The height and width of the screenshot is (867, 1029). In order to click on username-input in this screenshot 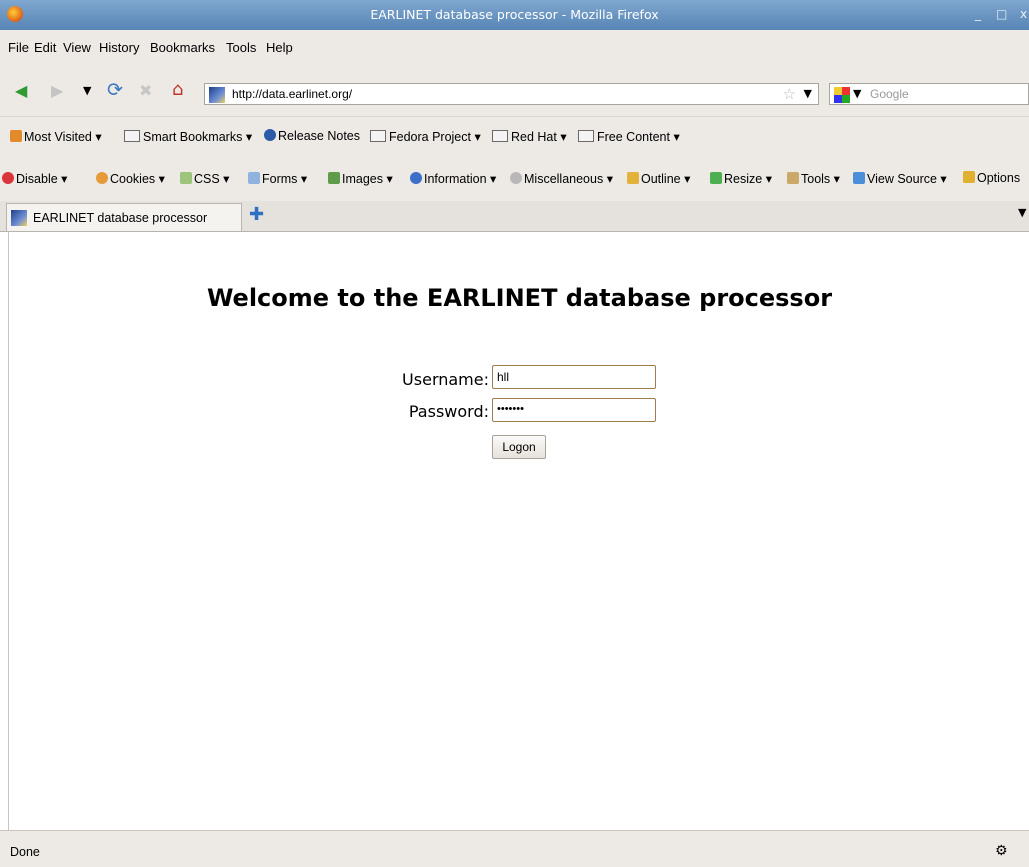, I will do `click(574, 377)`.